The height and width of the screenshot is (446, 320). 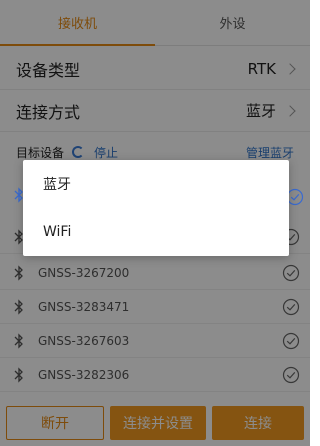 I want to click on option-bluetooth-label: 蓝牙, so click(x=57, y=185).